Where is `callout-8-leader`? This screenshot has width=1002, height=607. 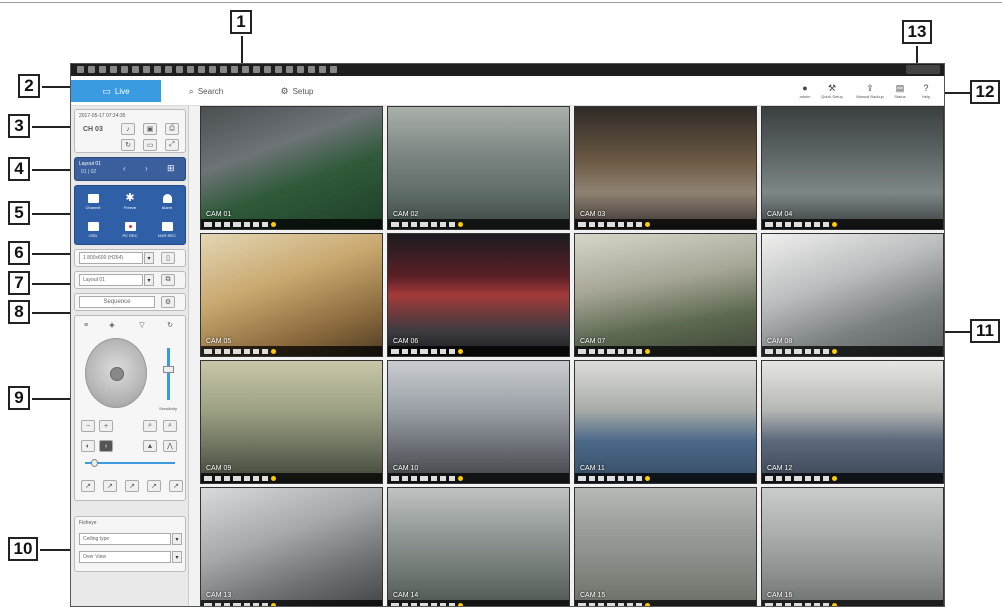
callout-8-leader is located at coordinates (52, 313).